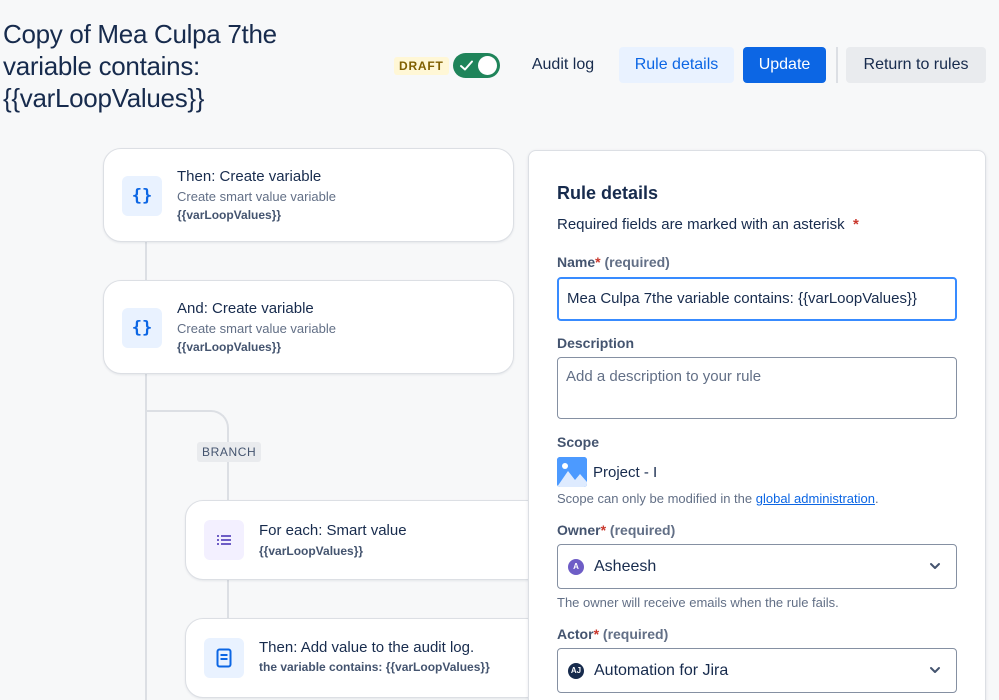  I want to click on actor-value: Automation for Jira, so click(661, 670).